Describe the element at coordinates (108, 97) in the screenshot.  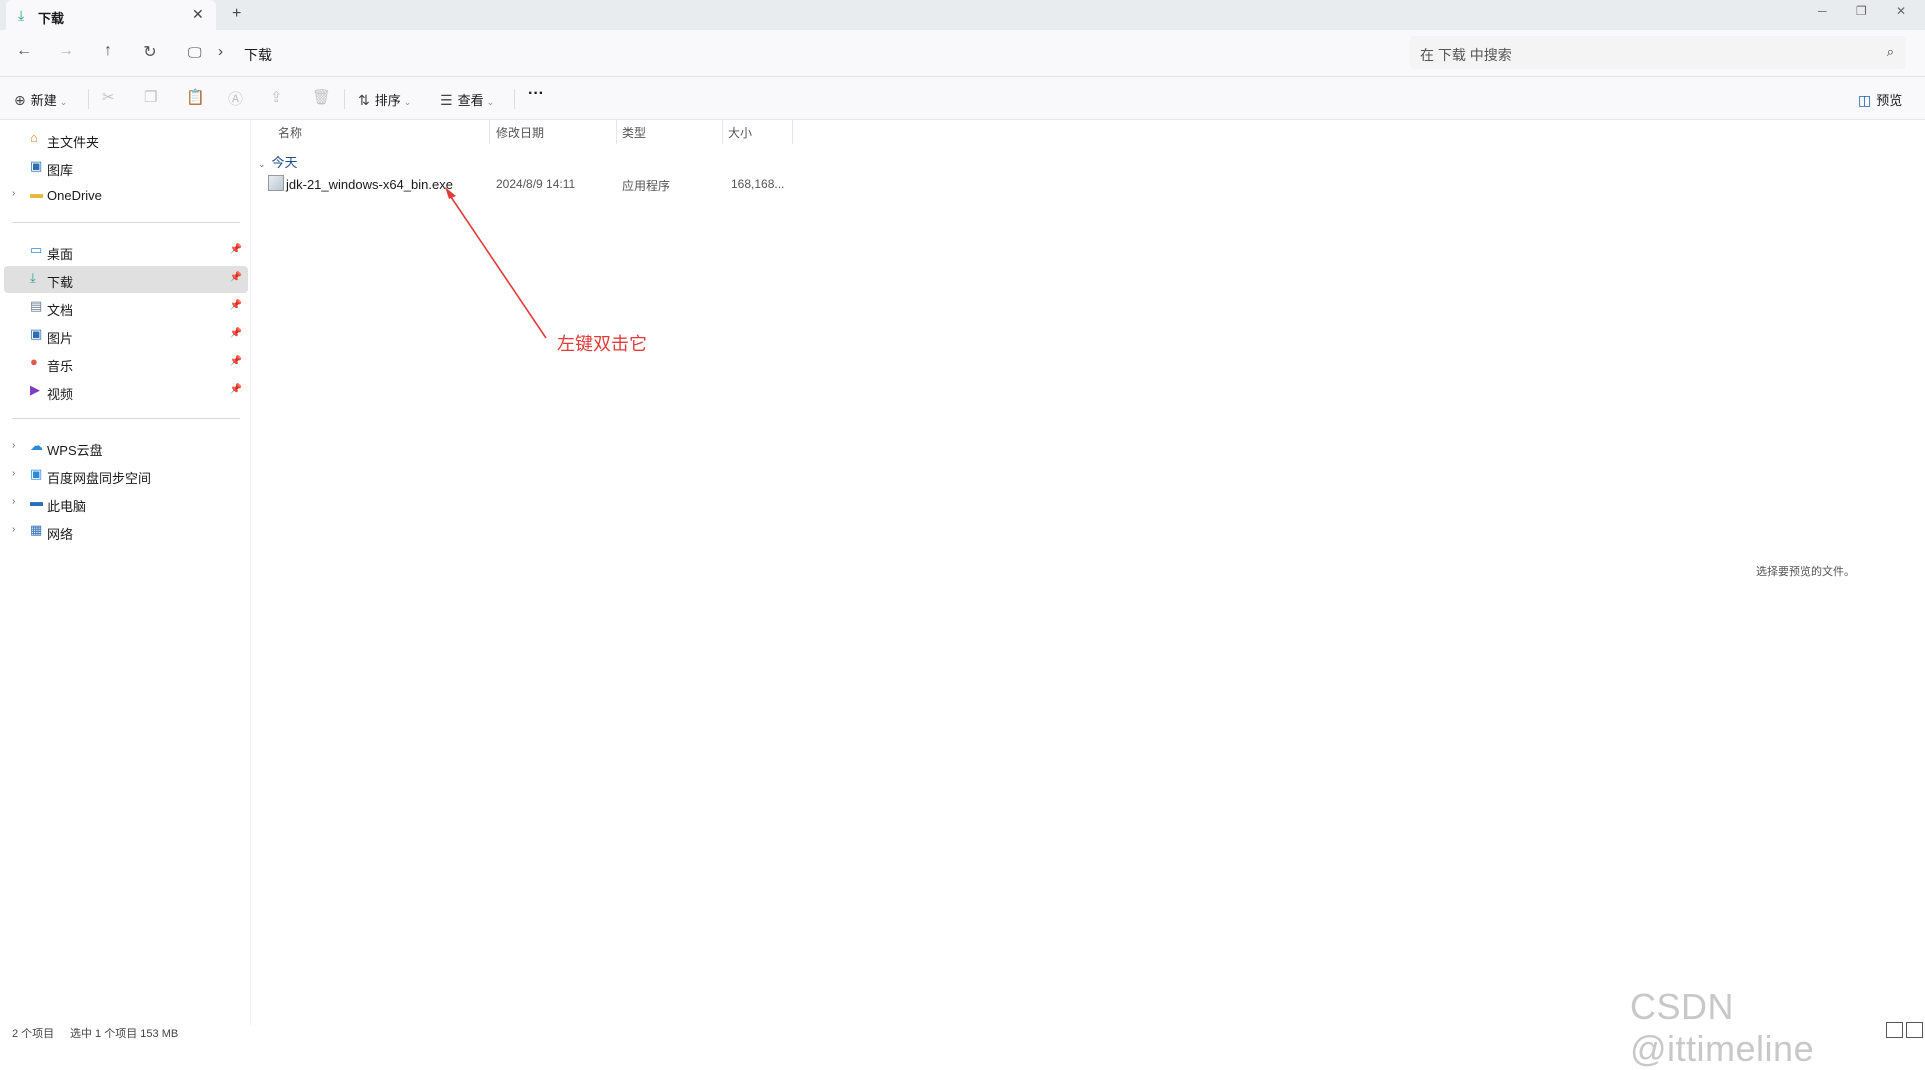
I see `cut-icon: ✂` at that location.